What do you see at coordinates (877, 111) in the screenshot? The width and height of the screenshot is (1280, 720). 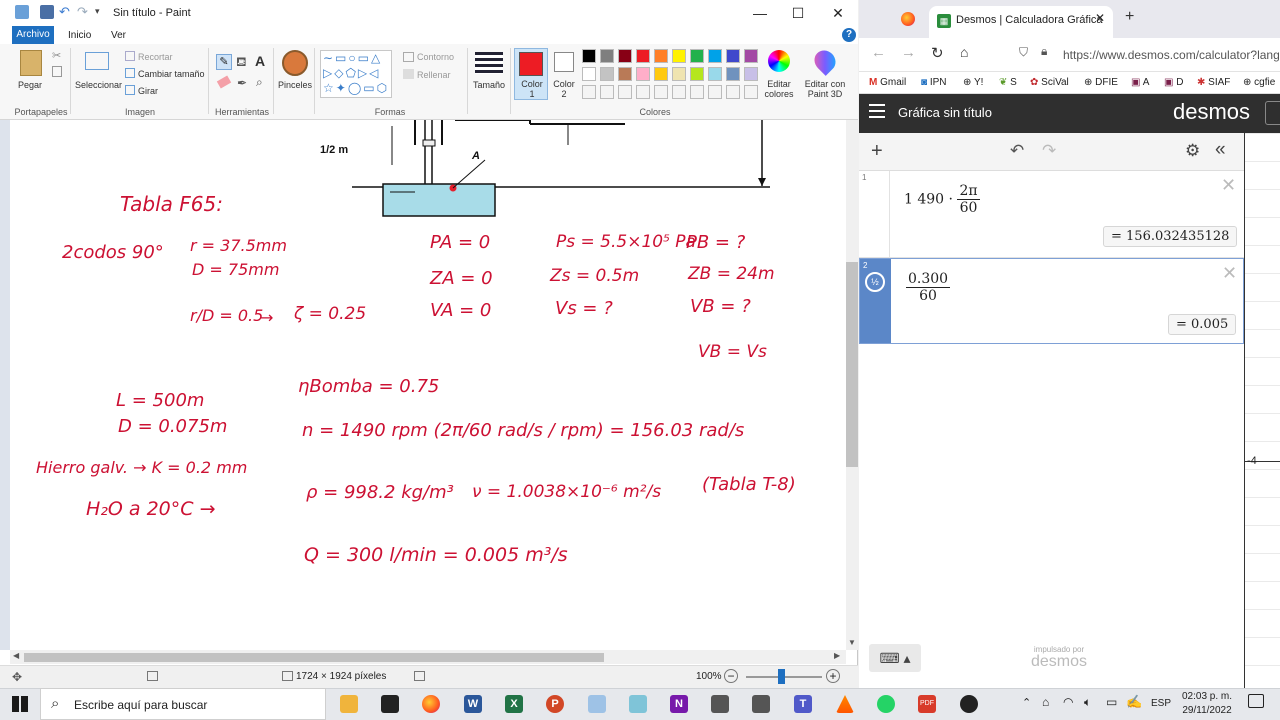 I see `hamburger-menu-icon` at bounding box center [877, 111].